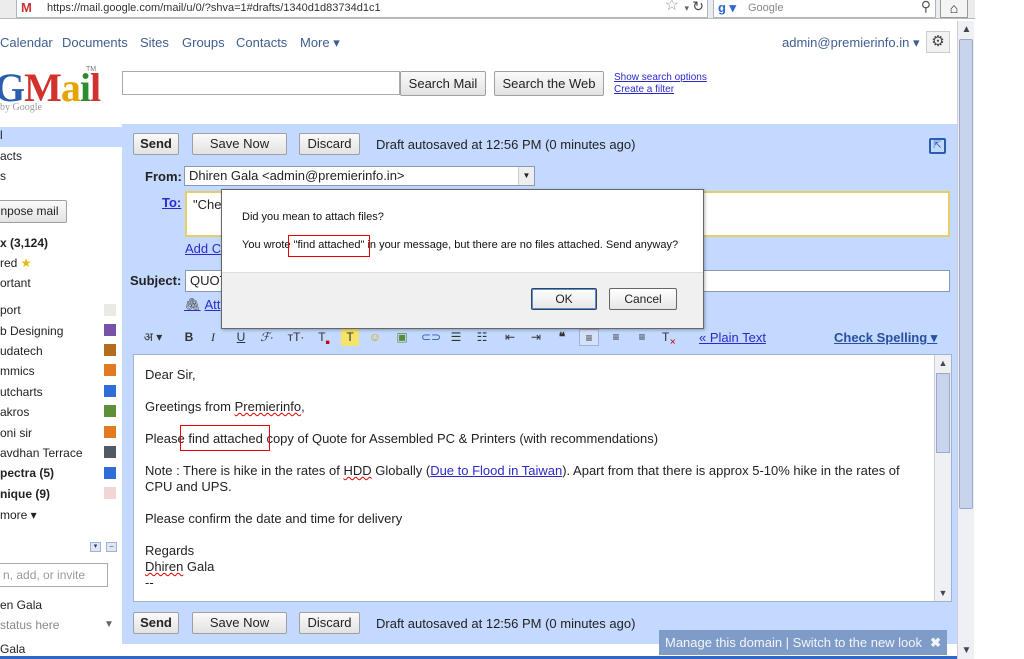 The width and height of the screenshot is (1024, 659). What do you see at coordinates (536, 337) in the screenshot?
I see `indent-icon: ⇥` at bounding box center [536, 337].